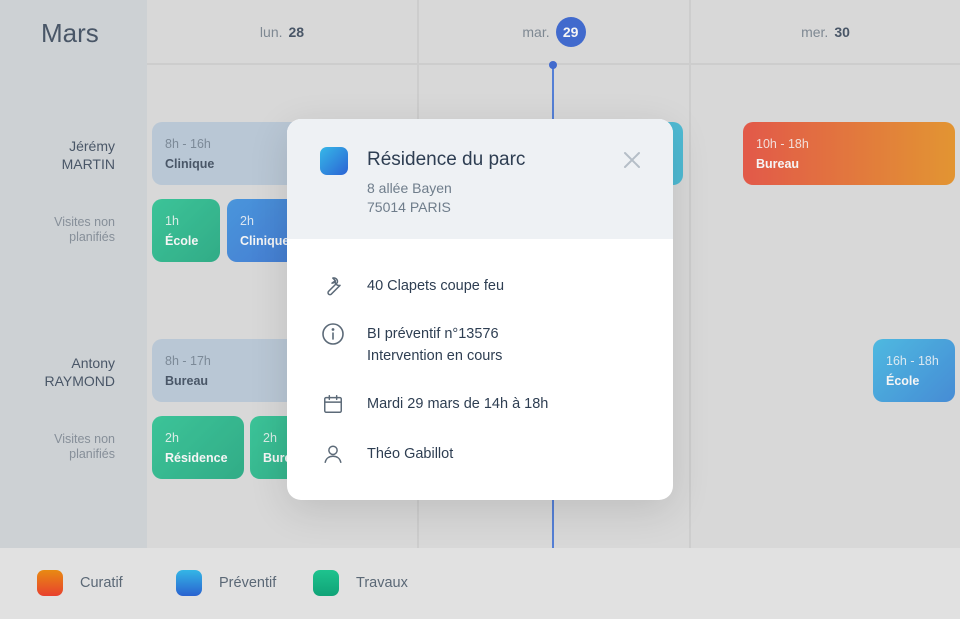 The image size is (960, 619). I want to click on date-row: Mardi 29 mars de 14h à 18h, so click(434, 404).